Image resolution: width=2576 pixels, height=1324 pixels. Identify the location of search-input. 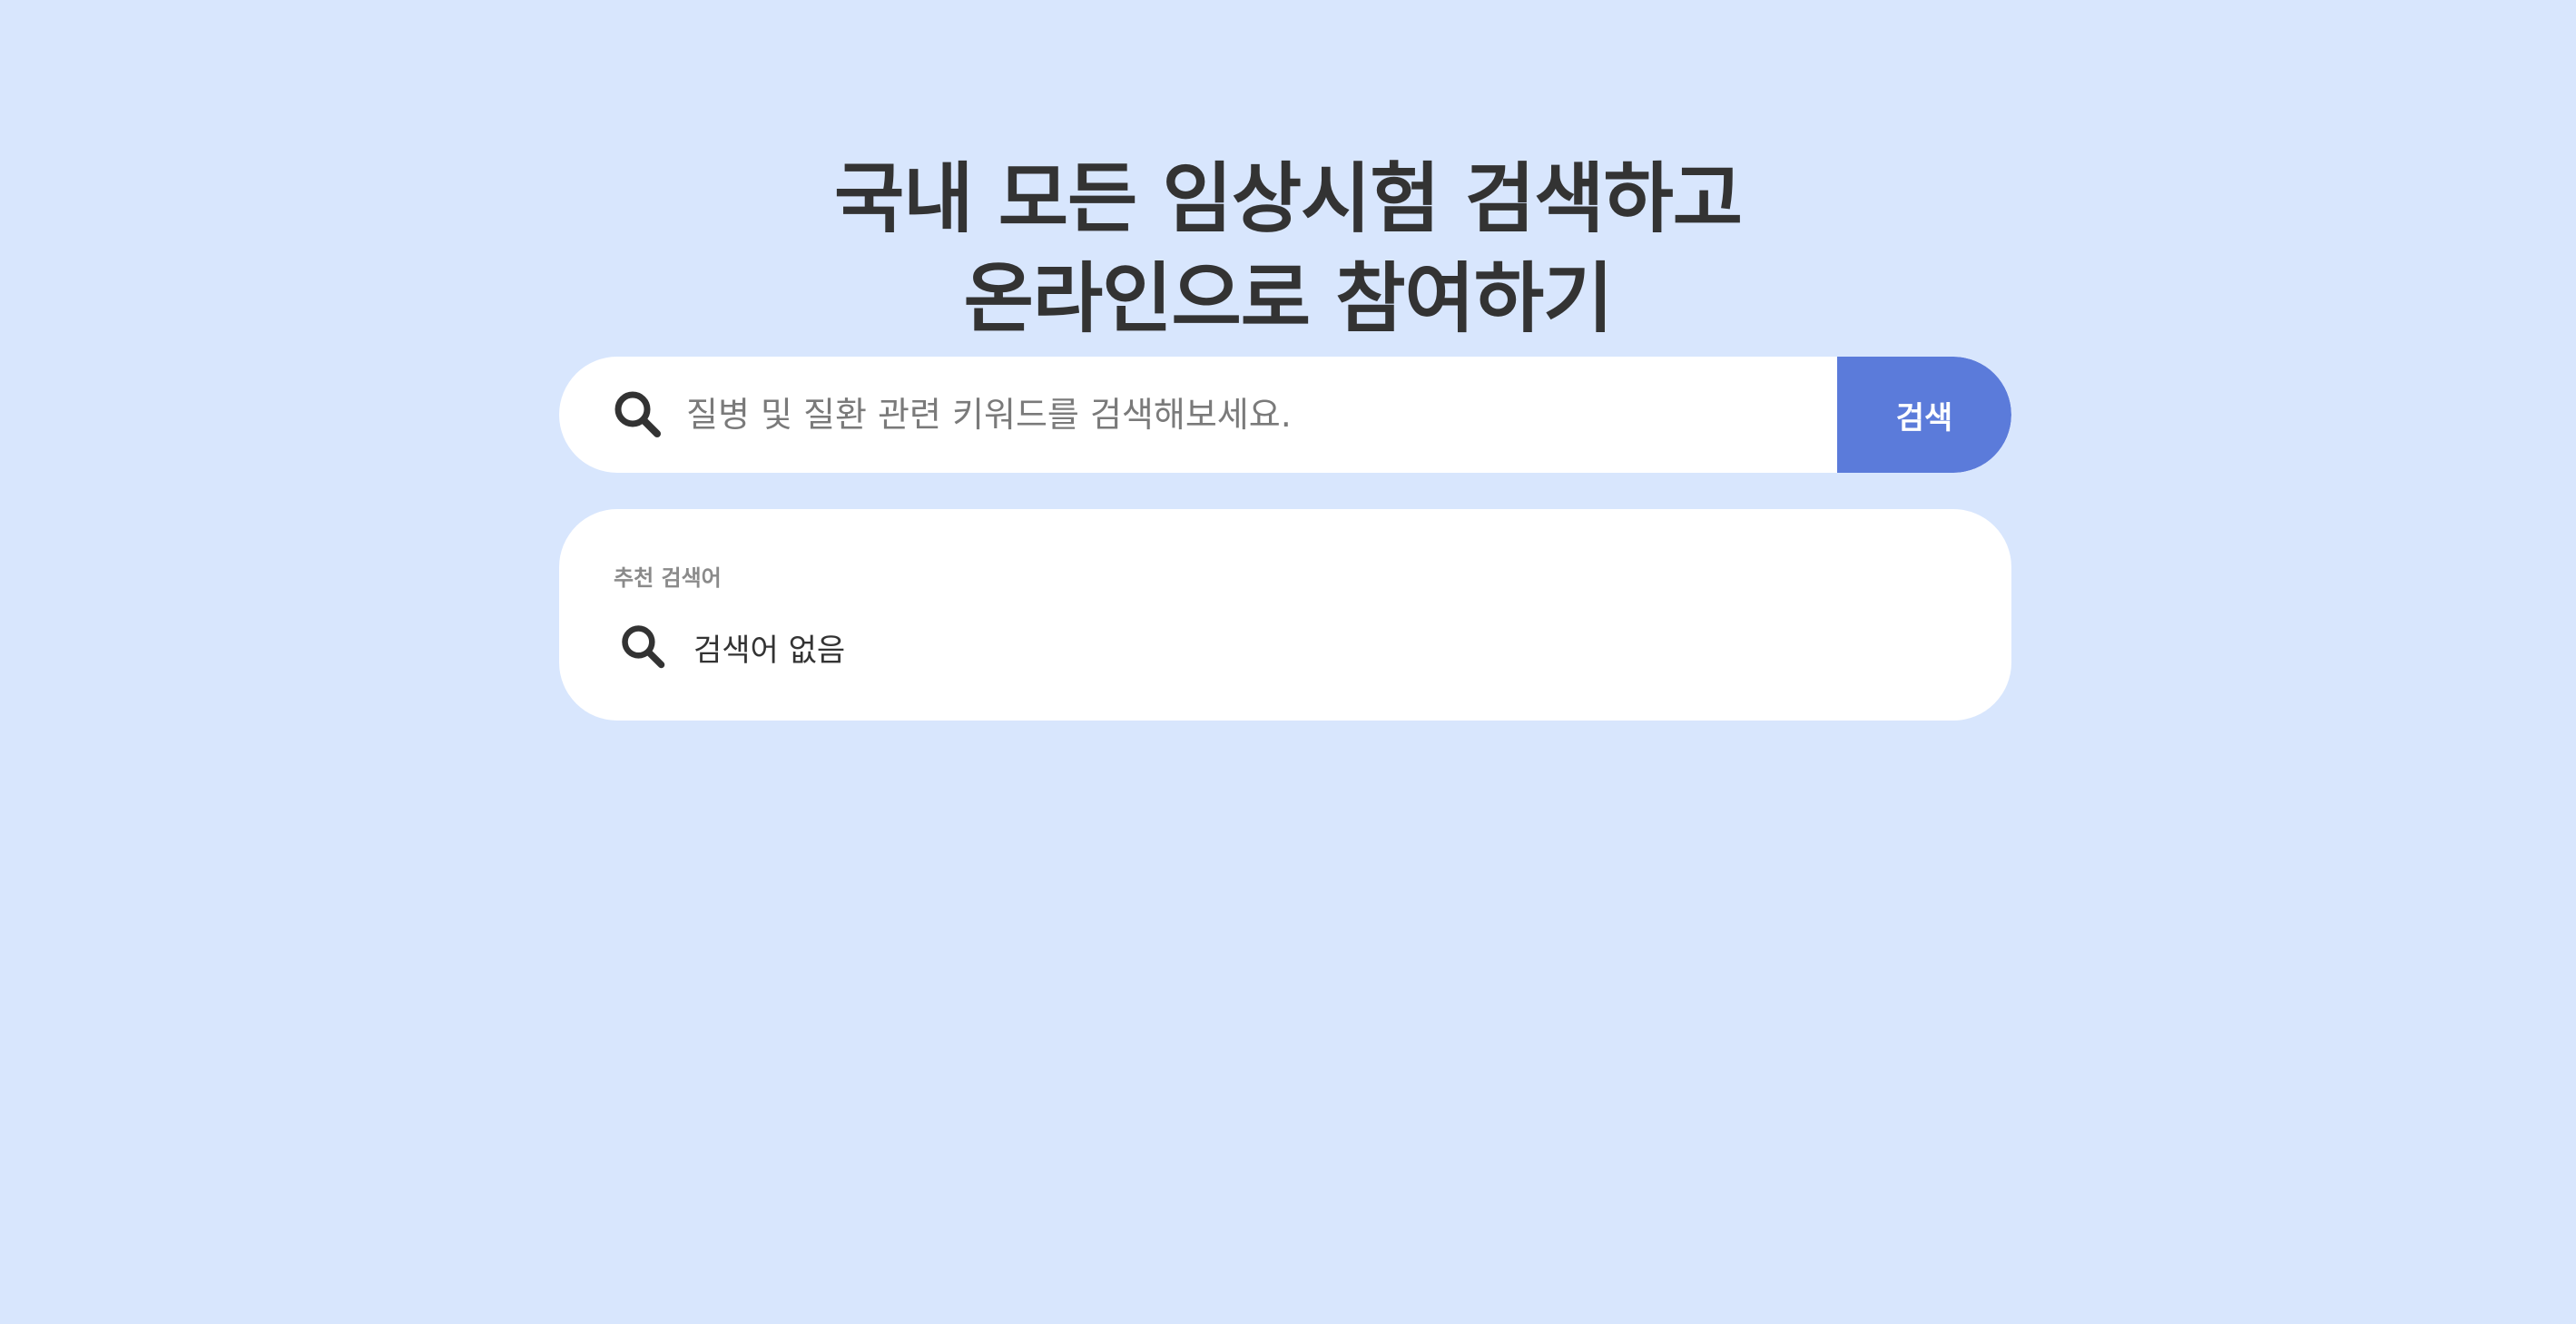
(1261, 415).